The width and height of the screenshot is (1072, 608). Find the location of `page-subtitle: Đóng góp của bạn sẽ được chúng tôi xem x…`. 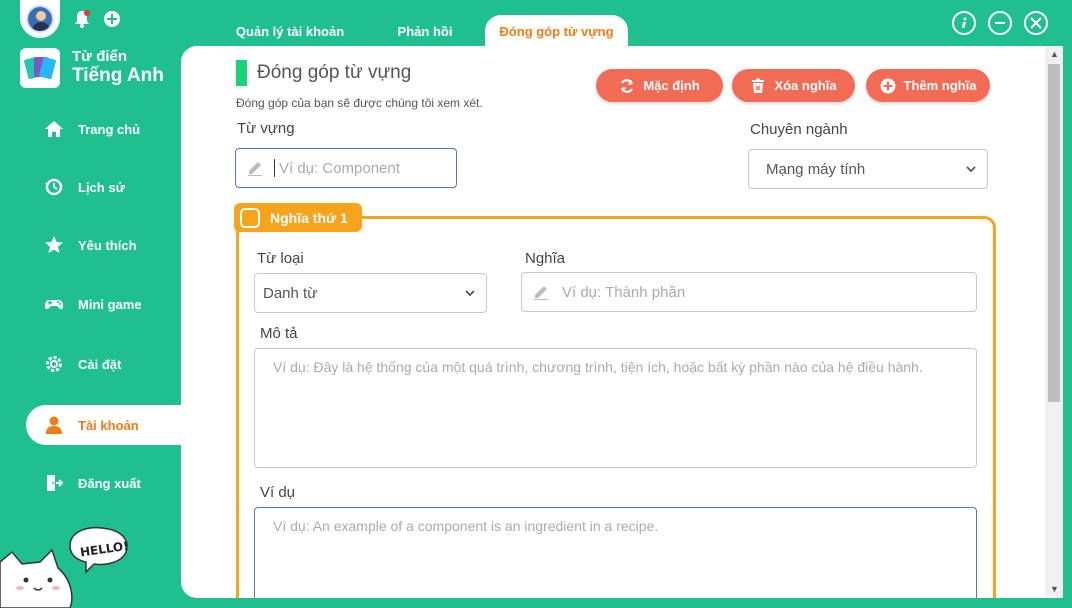

page-subtitle: Đóng góp của bạn sẽ được chúng tôi xem x… is located at coordinates (359, 103).